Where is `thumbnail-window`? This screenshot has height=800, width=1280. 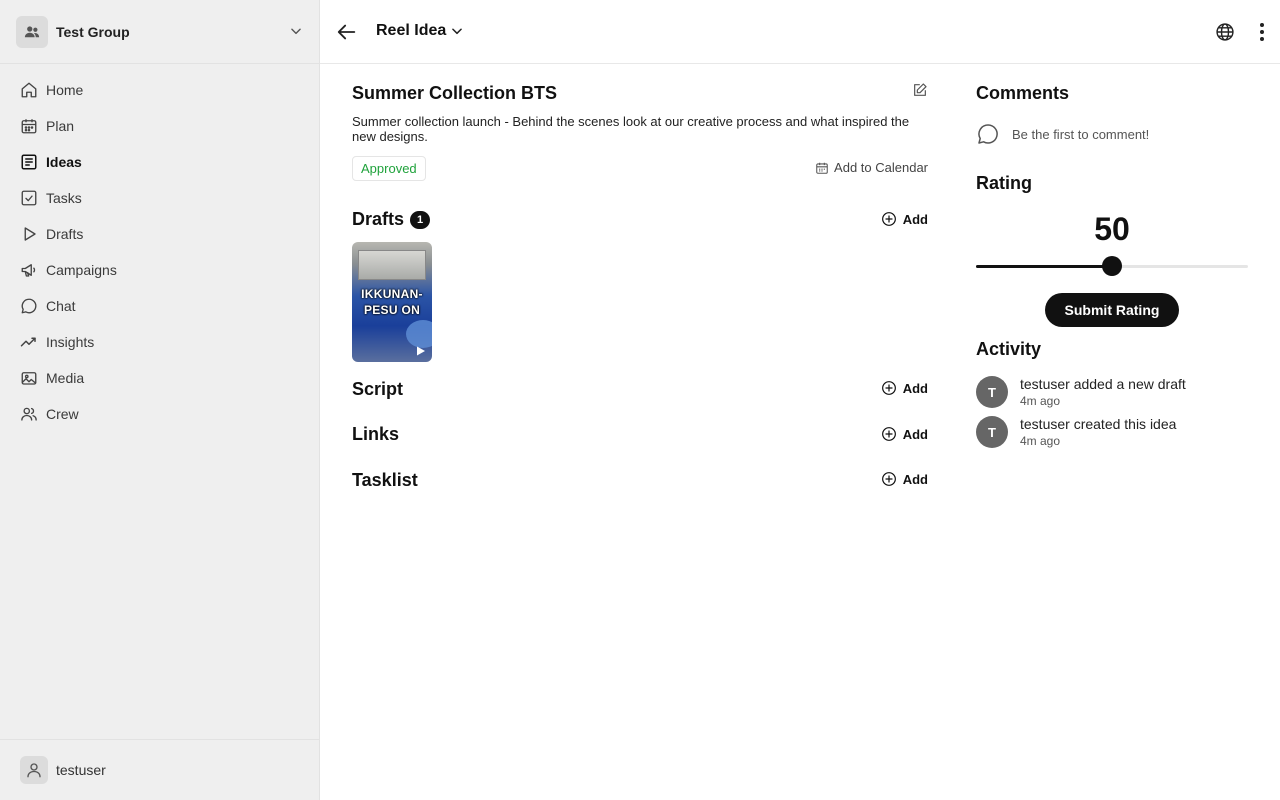
thumbnail-window is located at coordinates (392, 265).